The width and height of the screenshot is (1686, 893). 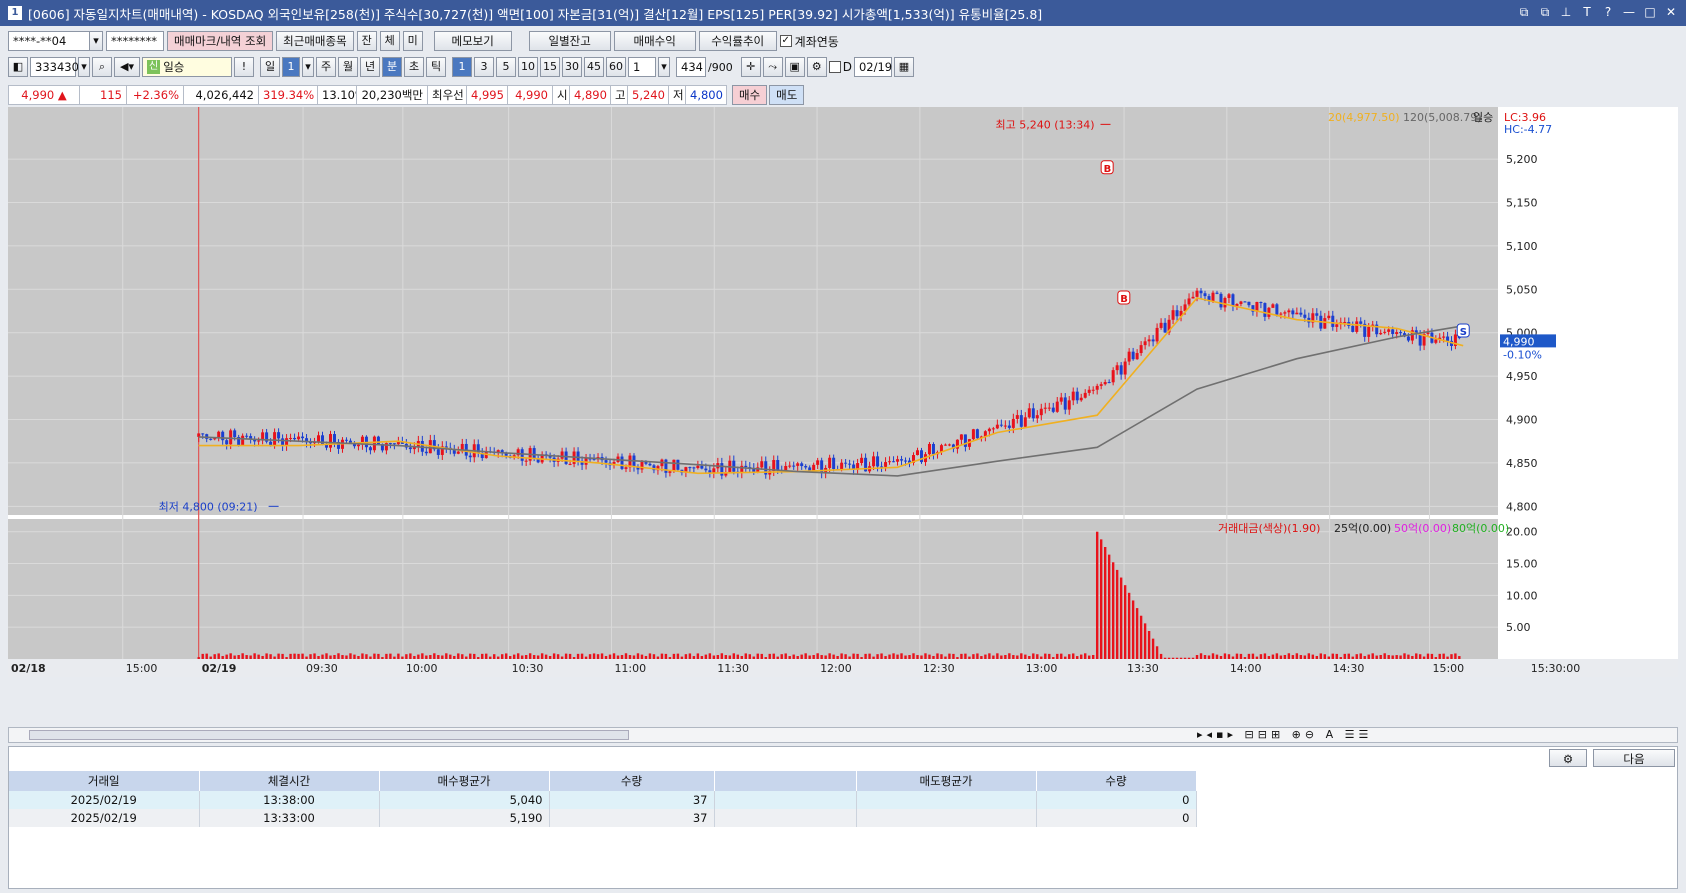 What do you see at coordinates (616, 67) in the screenshot?
I see `minute-60-button: 60` at bounding box center [616, 67].